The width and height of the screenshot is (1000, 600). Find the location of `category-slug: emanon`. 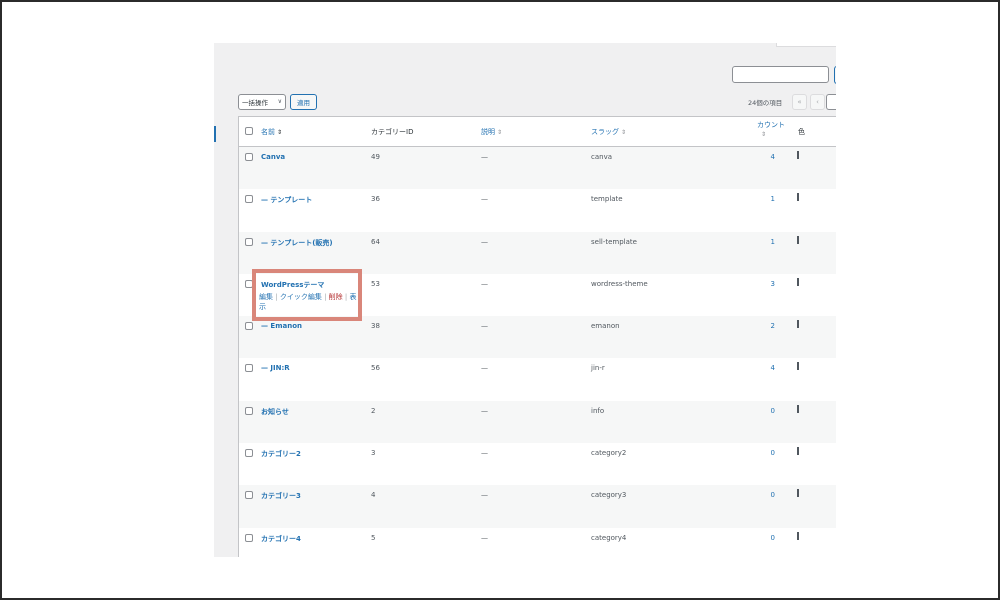

category-slug: emanon is located at coordinates (605, 326).